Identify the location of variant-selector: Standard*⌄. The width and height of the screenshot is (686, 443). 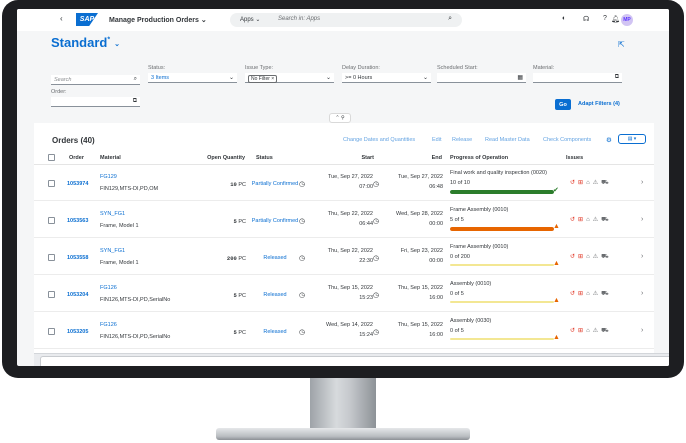
(85, 42).